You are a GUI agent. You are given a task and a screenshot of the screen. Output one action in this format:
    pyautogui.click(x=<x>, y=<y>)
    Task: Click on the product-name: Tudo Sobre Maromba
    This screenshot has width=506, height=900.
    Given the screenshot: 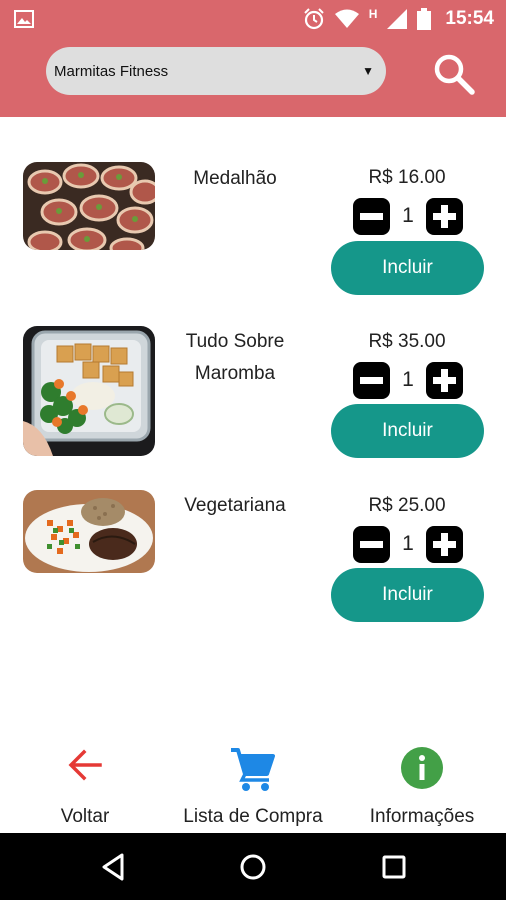 What is the action you would take?
    pyautogui.click(x=235, y=357)
    